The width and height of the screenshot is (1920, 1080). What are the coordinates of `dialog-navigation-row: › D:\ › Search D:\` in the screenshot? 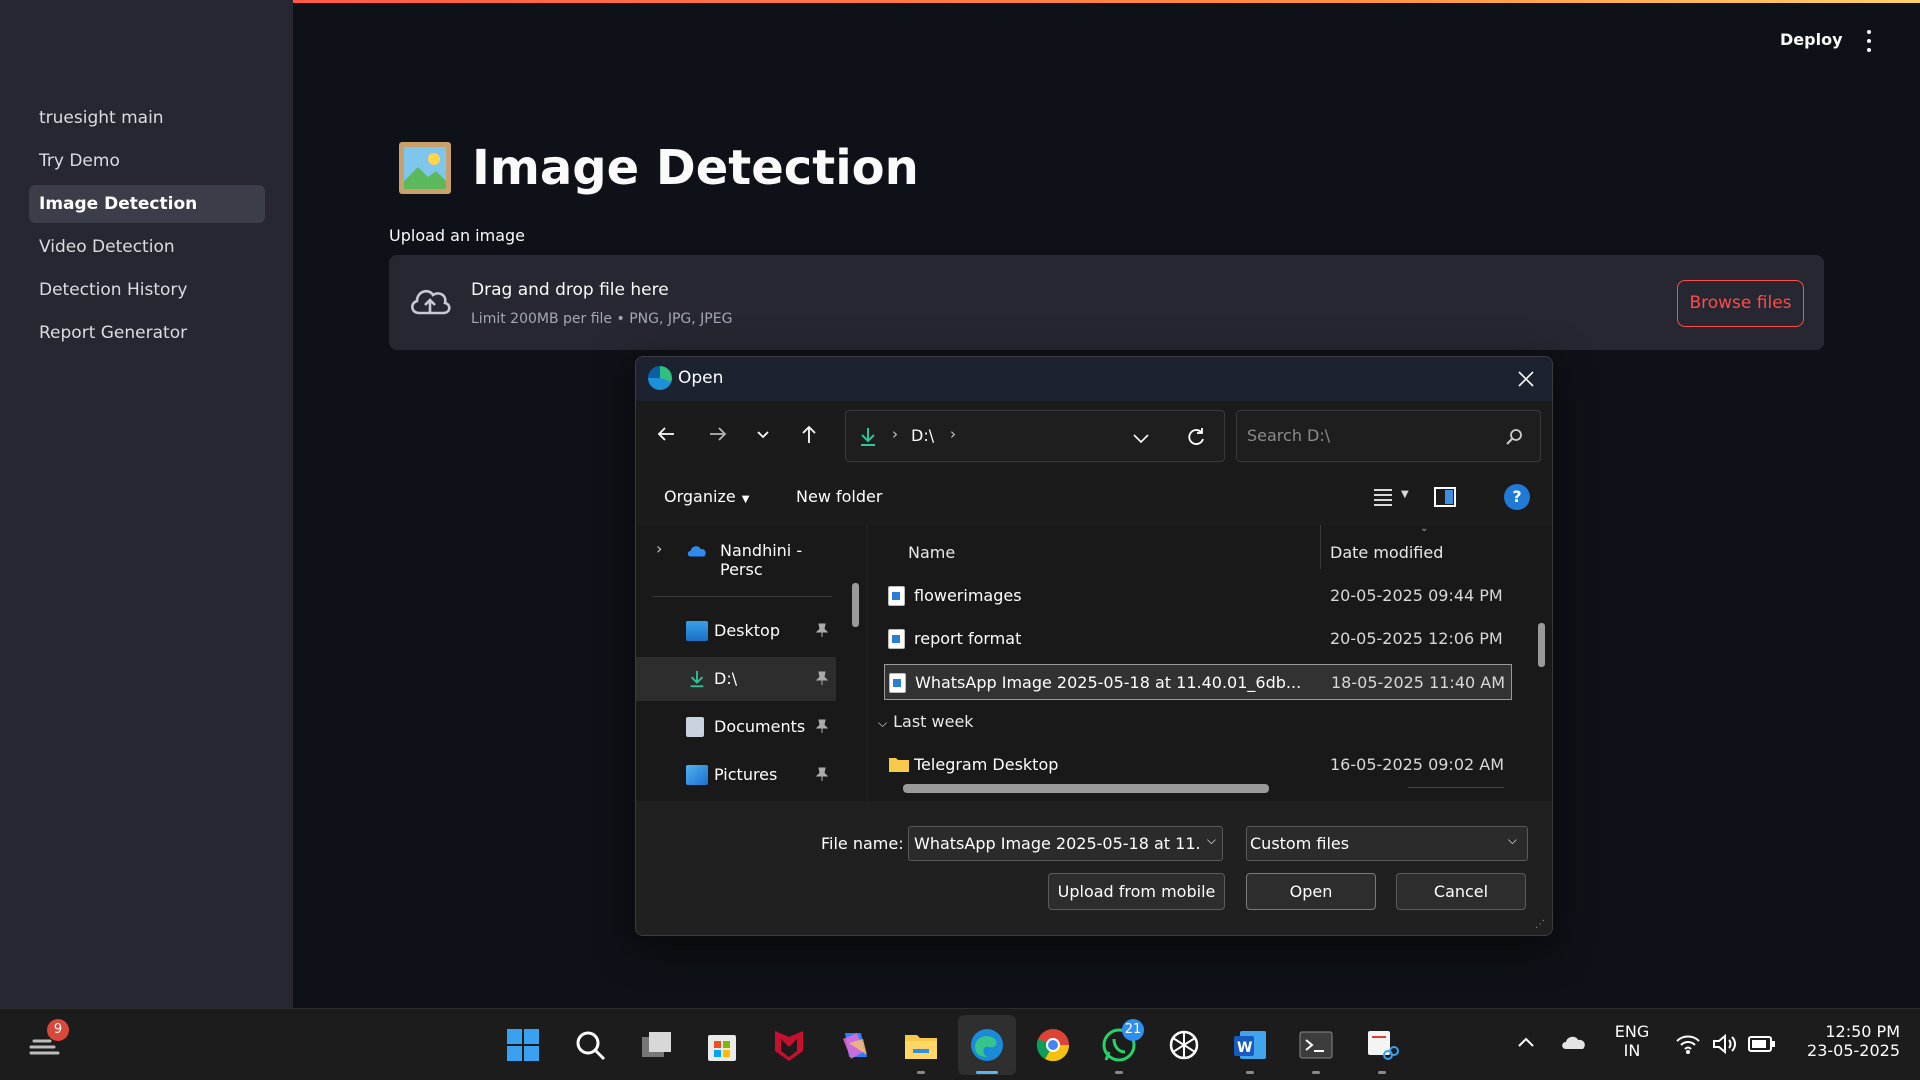 It's located at (1094, 433).